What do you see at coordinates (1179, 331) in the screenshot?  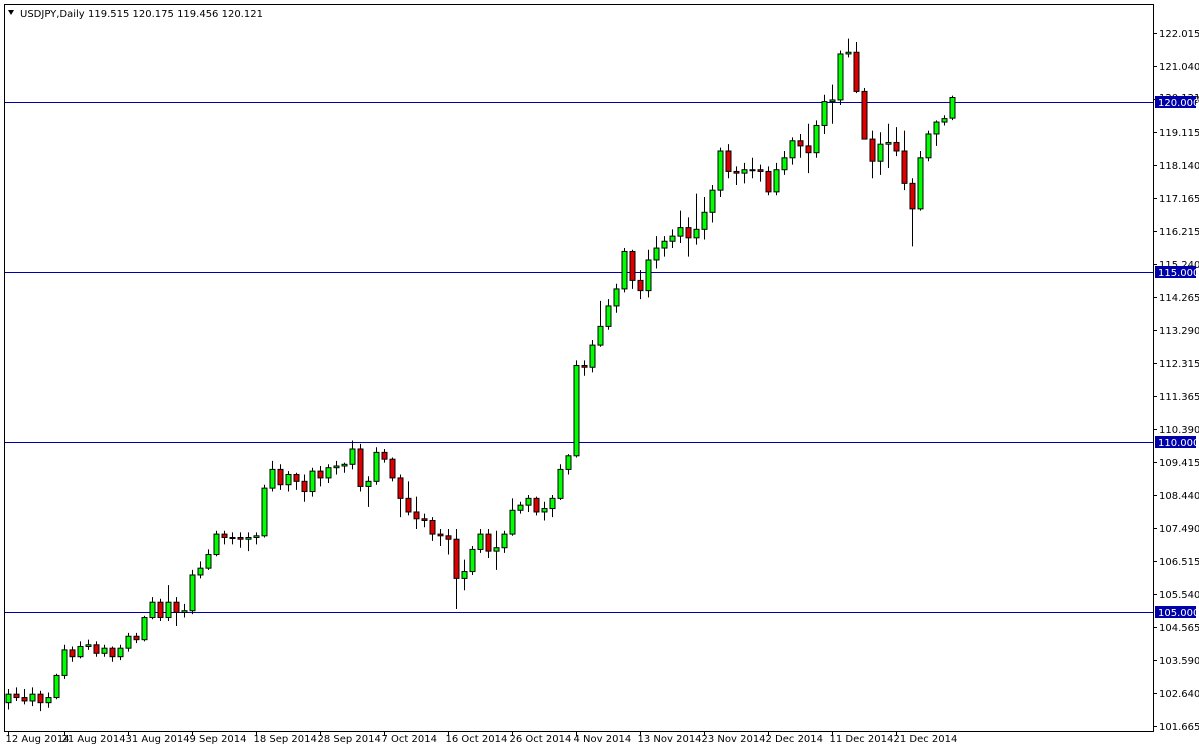 I see `price-tick-label: 113.290` at bounding box center [1179, 331].